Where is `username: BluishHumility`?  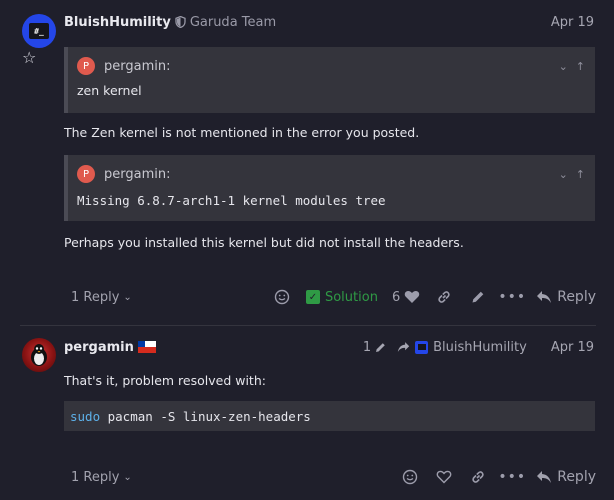
username: BluishHumility is located at coordinates (117, 22).